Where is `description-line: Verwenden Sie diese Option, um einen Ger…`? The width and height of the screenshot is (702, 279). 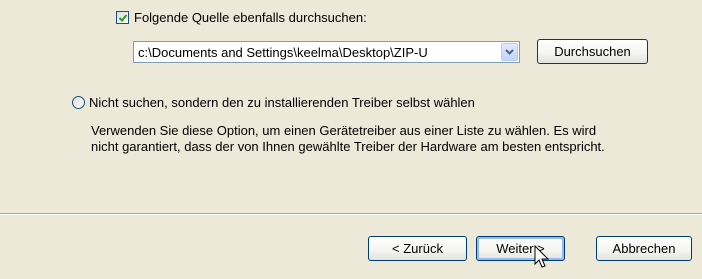 description-line: Verwenden Sie diese Option, um einen Ger… is located at coordinates (344, 130).